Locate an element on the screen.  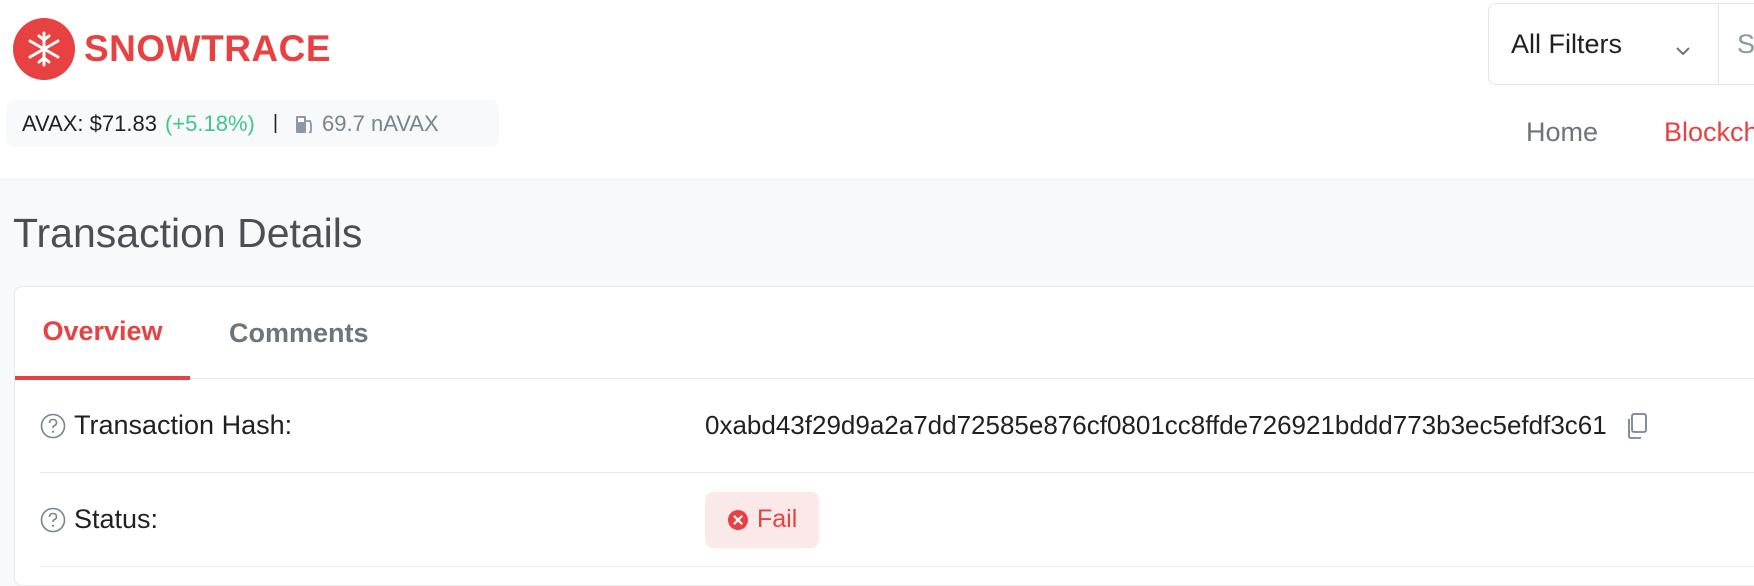
chevron-down-icon is located at coordinates (1683, 49).